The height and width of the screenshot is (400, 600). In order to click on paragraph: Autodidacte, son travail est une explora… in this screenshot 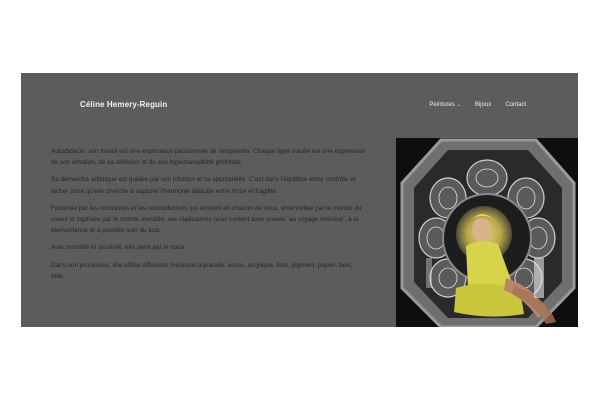, I will do `click(208, 157)`.